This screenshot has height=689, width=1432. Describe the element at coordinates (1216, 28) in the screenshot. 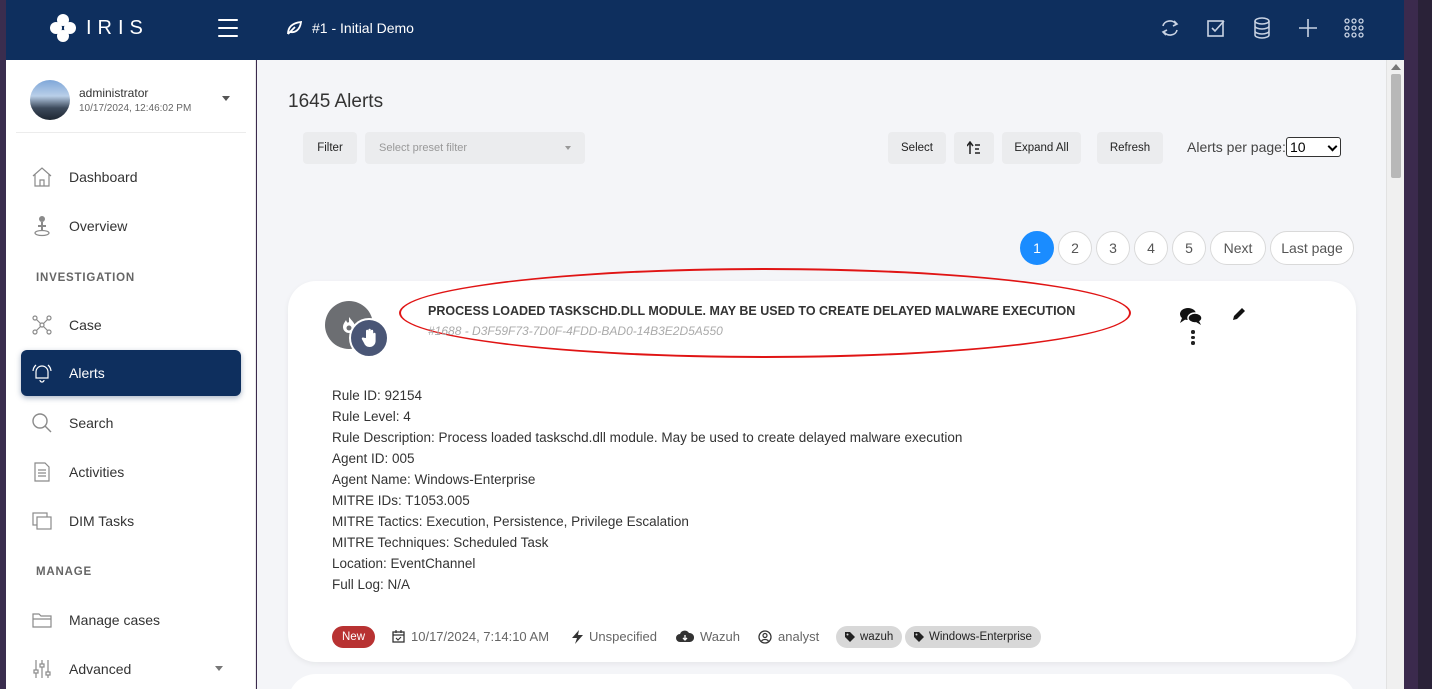

I see `task-check-icon` at that location.